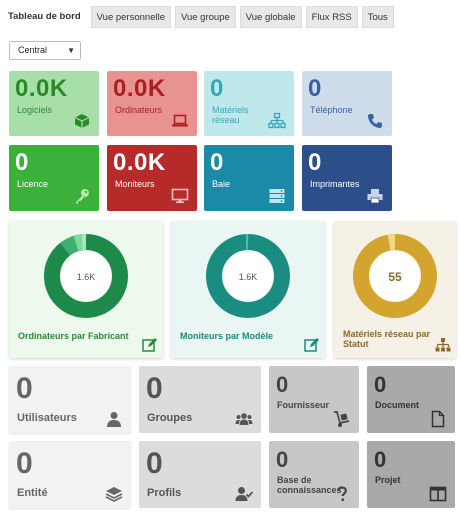 This screenshot has height=521, width=461. I want to click on card-documents: 0 Document, so click(411, 399).